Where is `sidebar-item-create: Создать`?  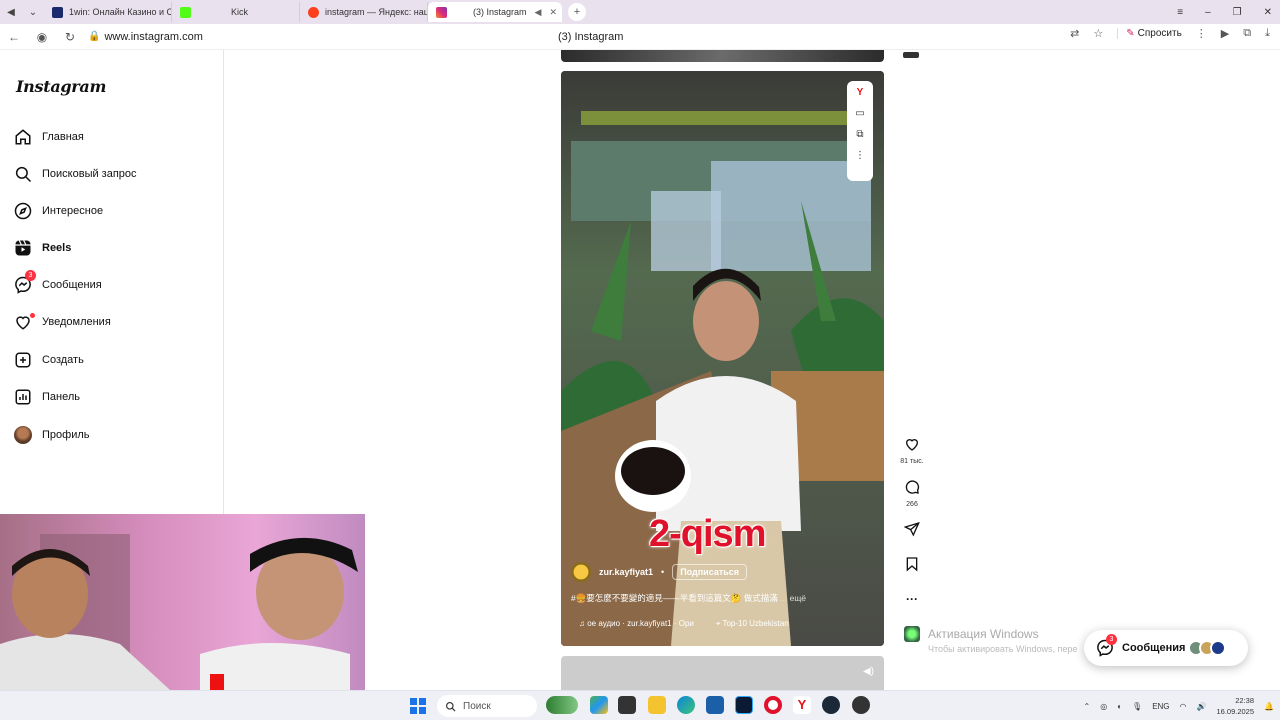
sidebar-item-create: Создать is located at coordinates (49, 360).